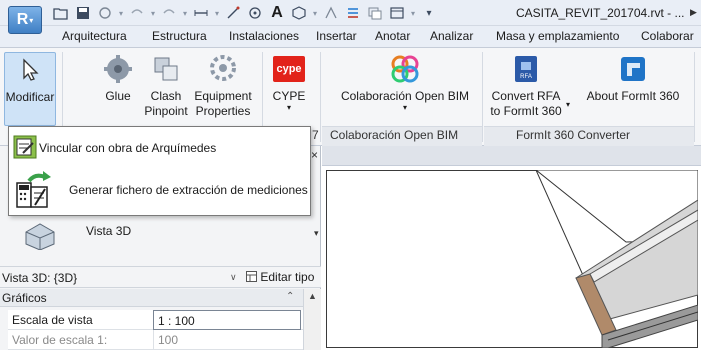 This screenshot has width=701, height=350. I want to click on tab-colaborar: Colaborar, so click(667, 36).